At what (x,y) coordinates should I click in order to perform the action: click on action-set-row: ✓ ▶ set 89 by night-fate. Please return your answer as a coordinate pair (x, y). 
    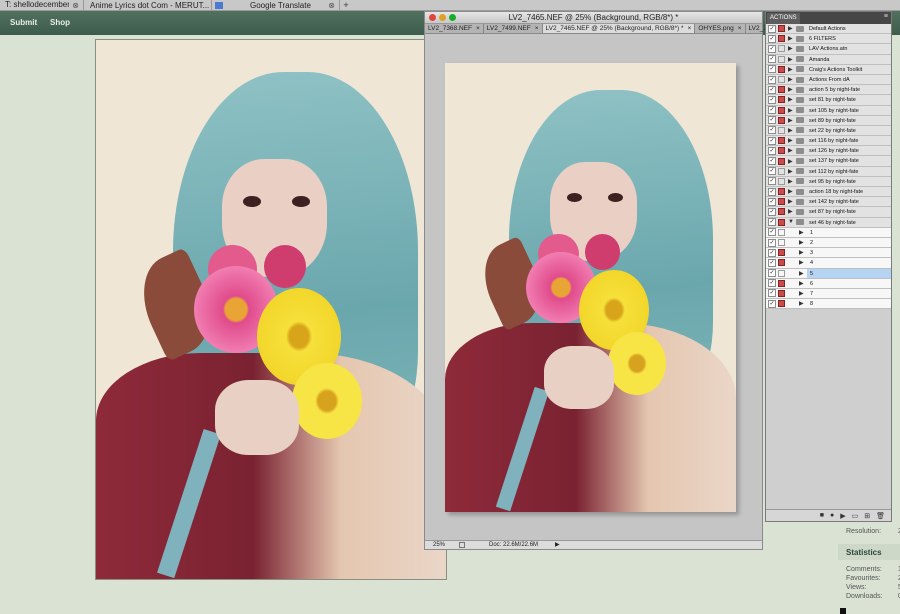
    Looking at the image, I should click on (828, 120).